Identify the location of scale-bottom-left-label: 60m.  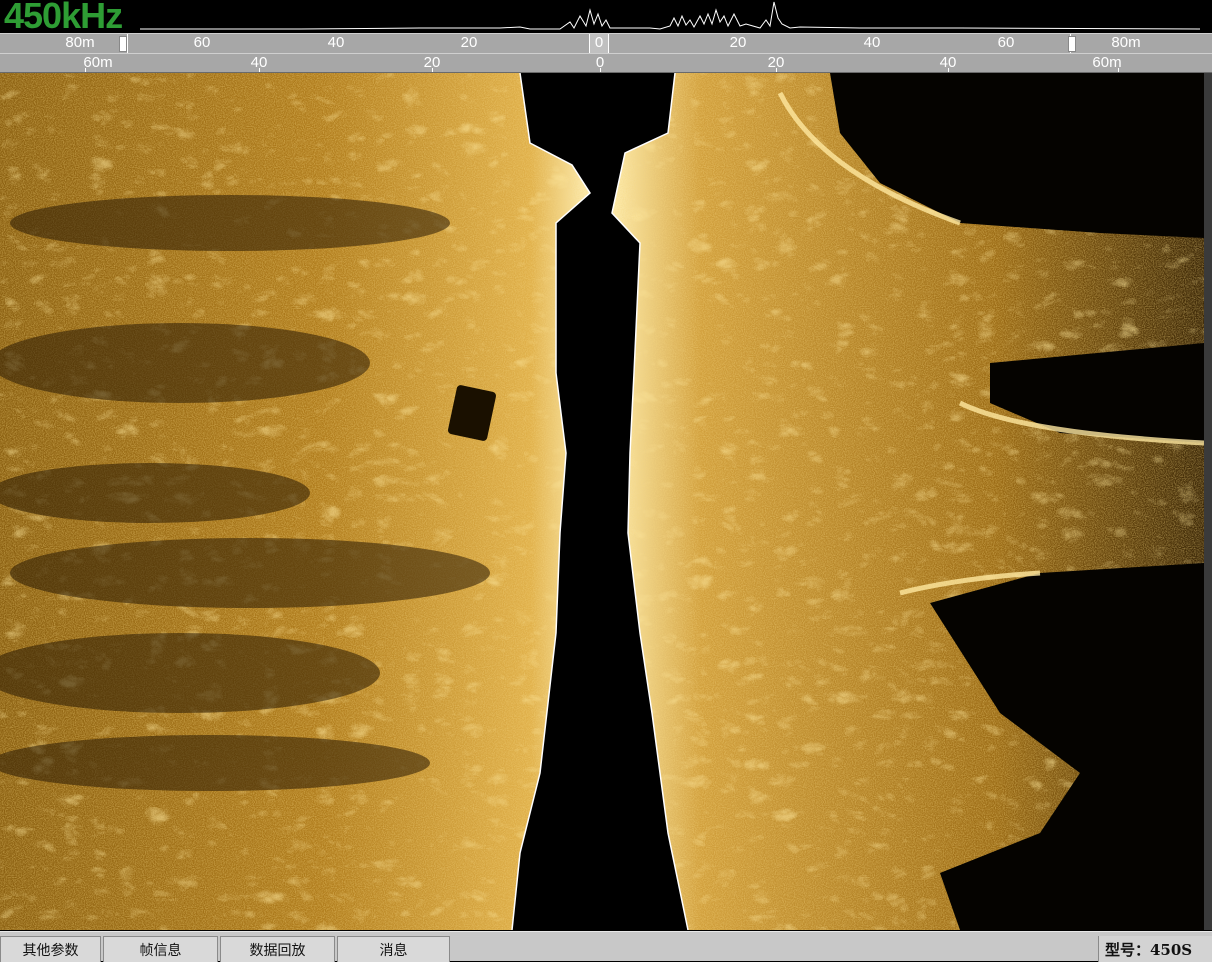
(98, 62).